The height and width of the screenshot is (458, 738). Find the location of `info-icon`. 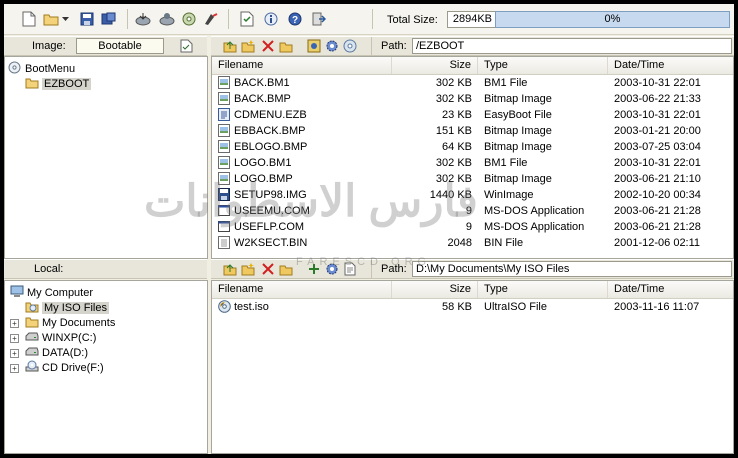

info-icon is located at coordinates (271, 19).